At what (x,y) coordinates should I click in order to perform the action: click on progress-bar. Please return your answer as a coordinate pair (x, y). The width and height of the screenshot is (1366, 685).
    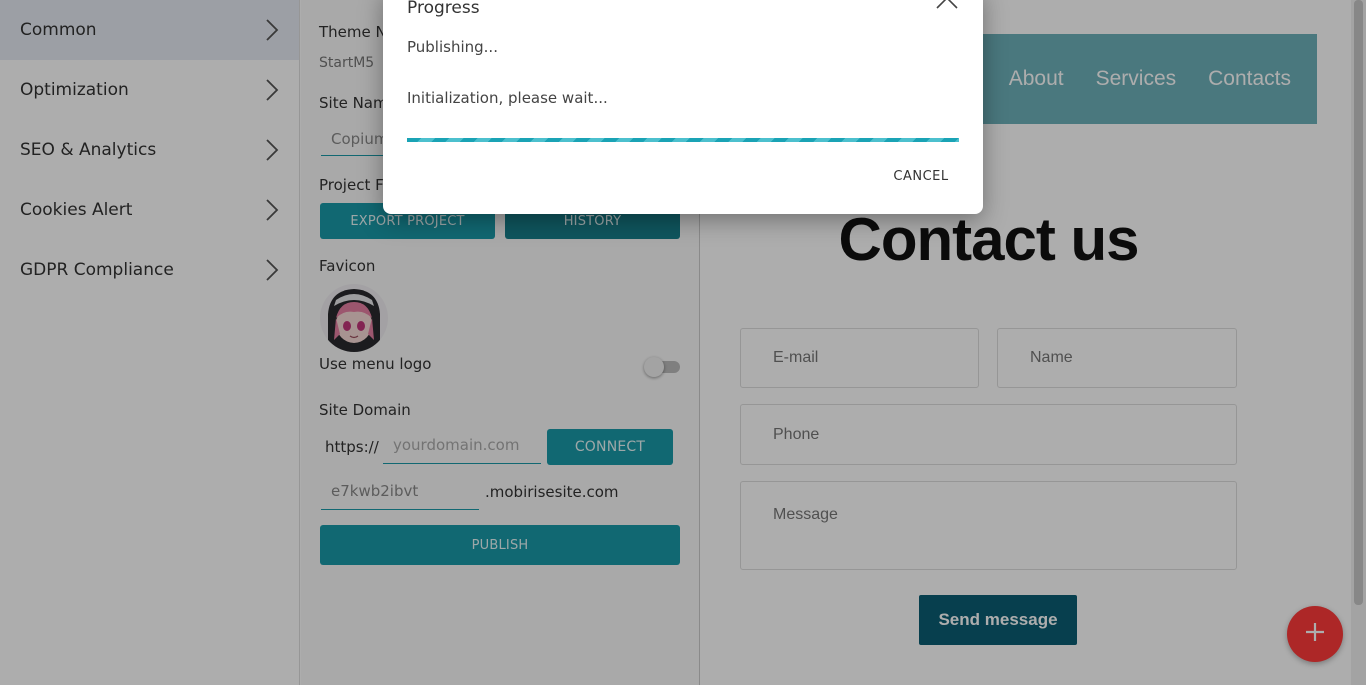
    Looking at the image, I should click on (683, 140).